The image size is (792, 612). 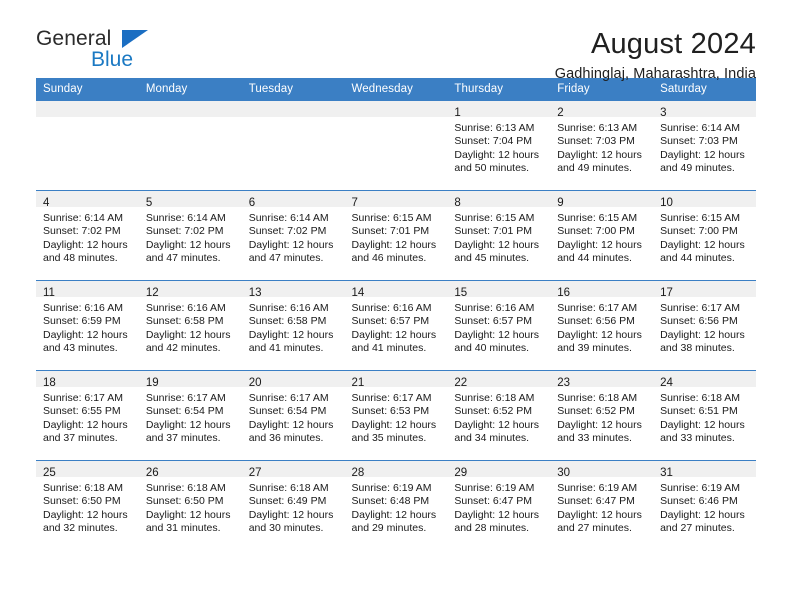 I want to click on sunrise-line: Sunrise: 6:16 AM, so click(x=494, y=308).